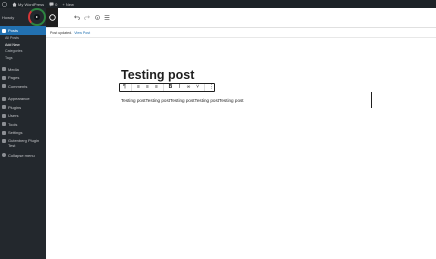 The height and width of the screenshot is (259, 436). Describe the element at coordinates (4, 30) in the screenshot. I see `pin-icon` at that location.